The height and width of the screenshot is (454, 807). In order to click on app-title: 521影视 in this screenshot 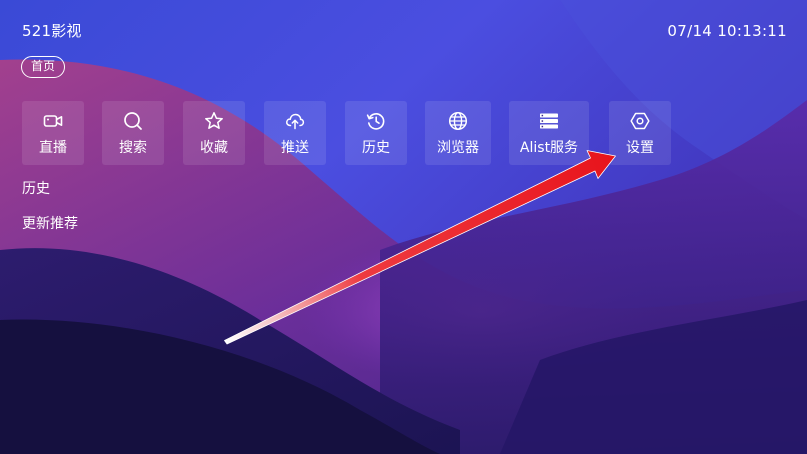, I will do `click(52, 31)`.